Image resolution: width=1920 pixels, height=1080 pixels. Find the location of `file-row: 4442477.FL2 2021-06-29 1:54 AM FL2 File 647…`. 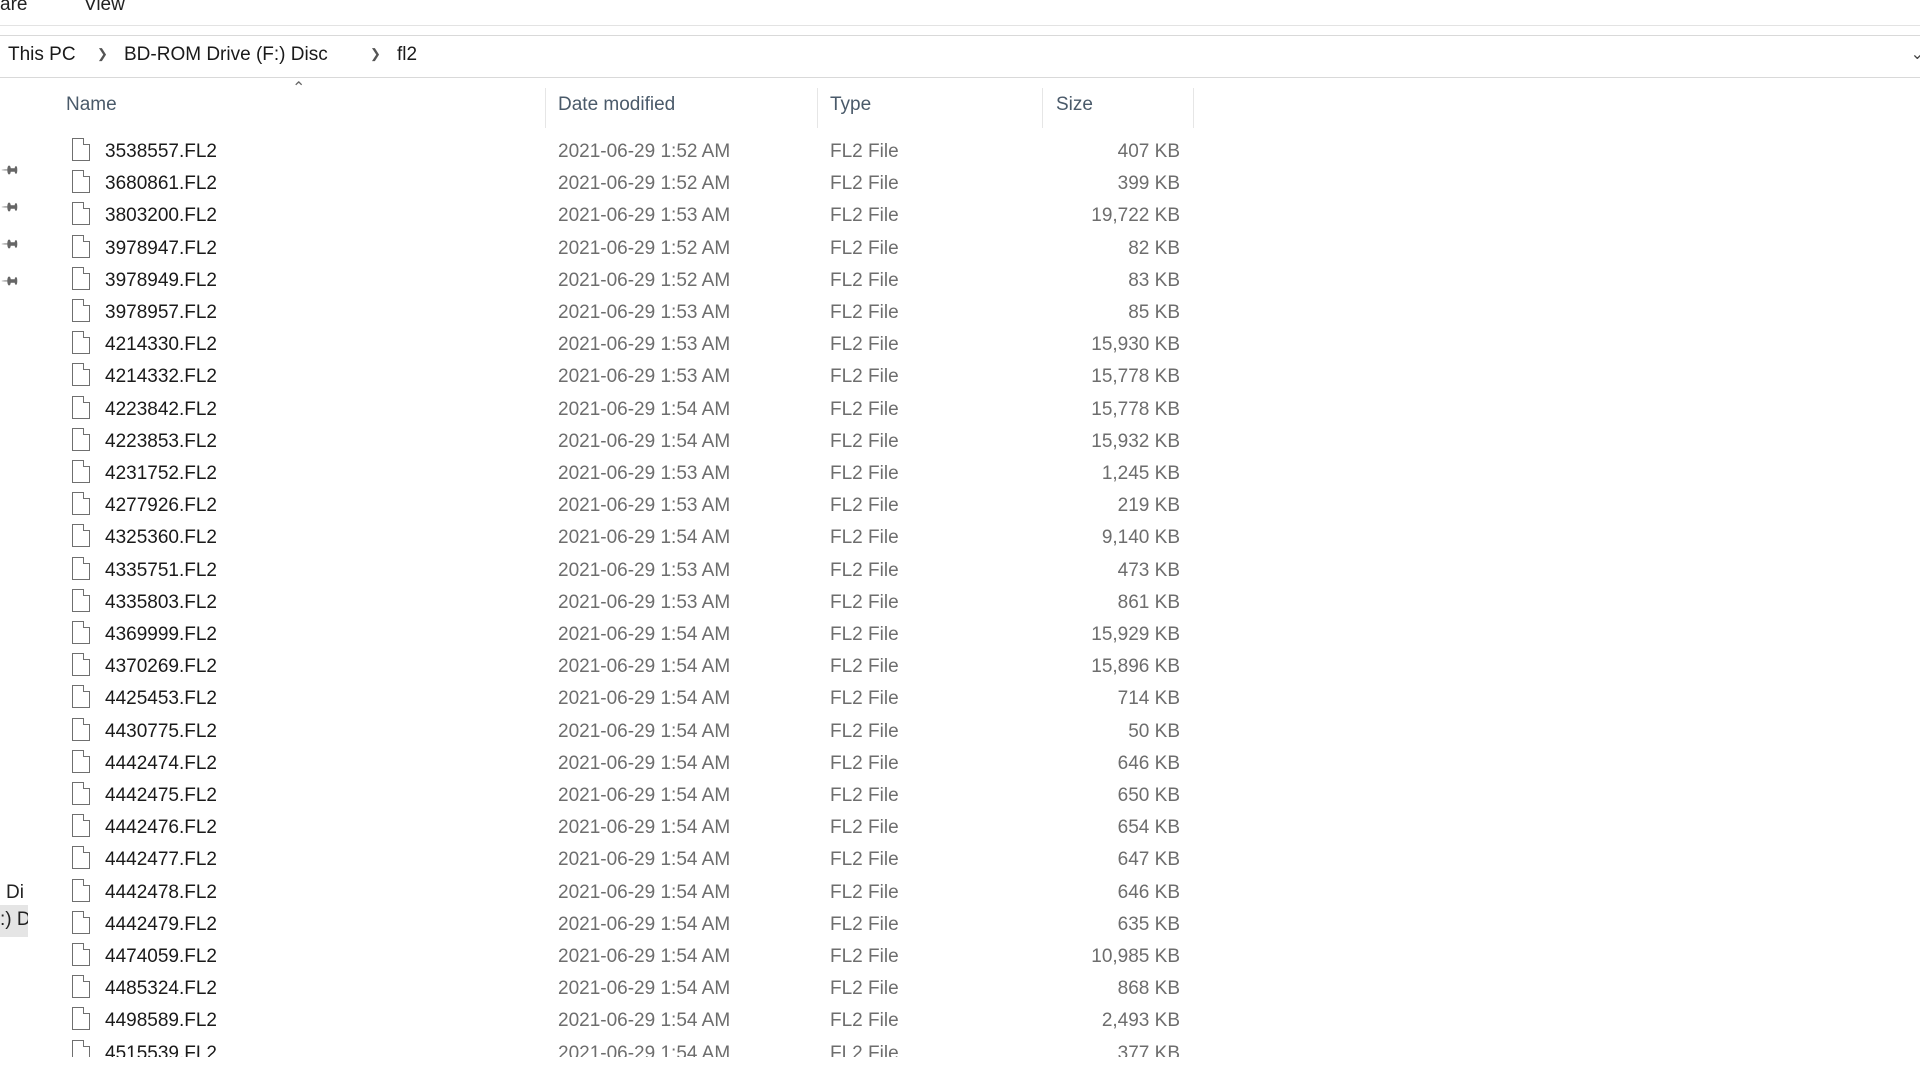

file-row: 4442477.FL2 2021-06-29 1:54 AM FL2 File 647… is located at coordinates (960, 861).